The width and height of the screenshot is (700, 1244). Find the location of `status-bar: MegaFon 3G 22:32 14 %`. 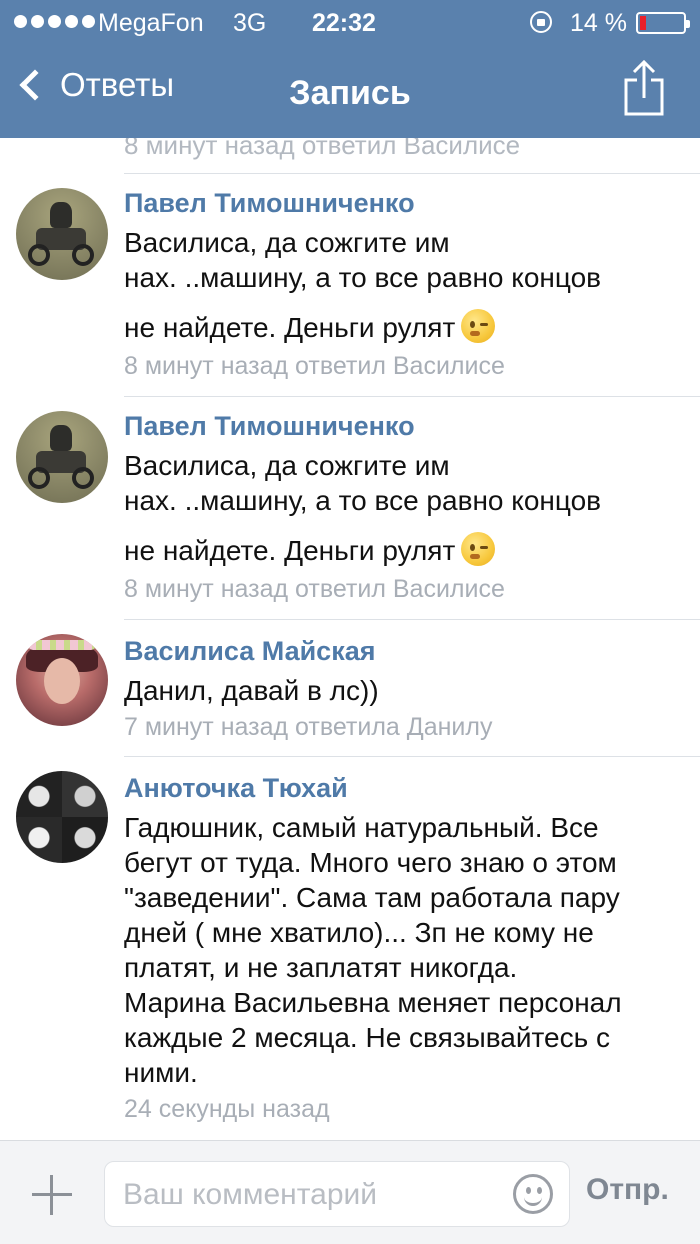

status-bar: MegaFon 3G 22:32 14 % is located at coordinates (350, 23).